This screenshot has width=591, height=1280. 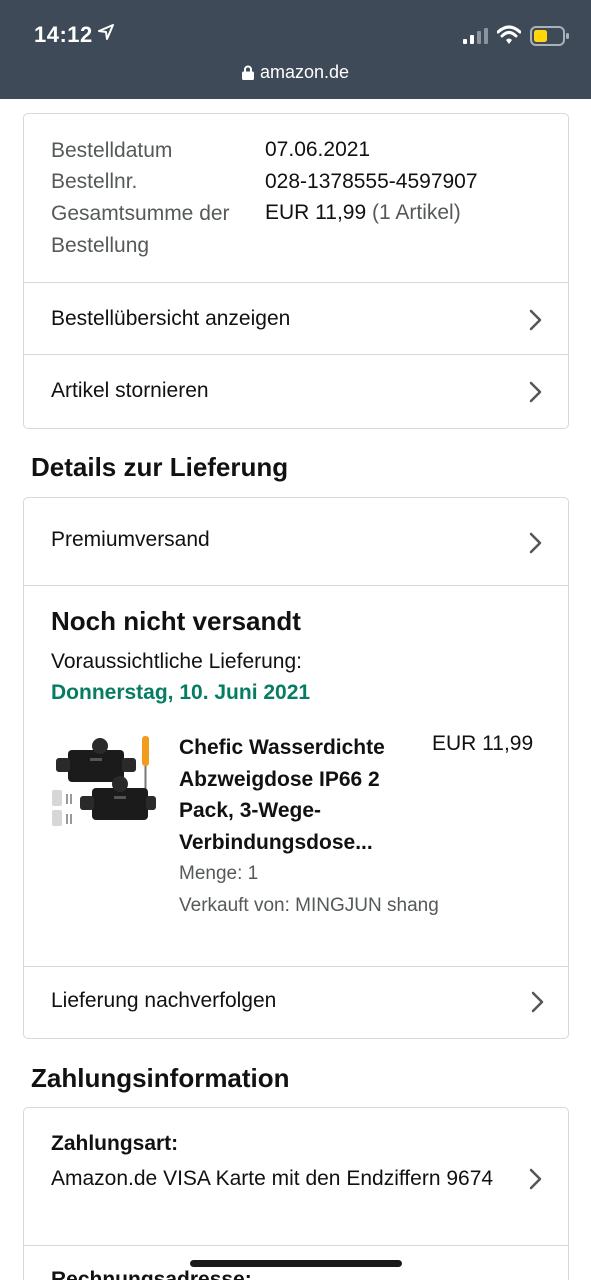 What do you see at coordinates (176, 661) in the screenshot?
I see `delivery-estimate-label: Voraussichtliche Lieferung:` at bounding box center [176, 661].